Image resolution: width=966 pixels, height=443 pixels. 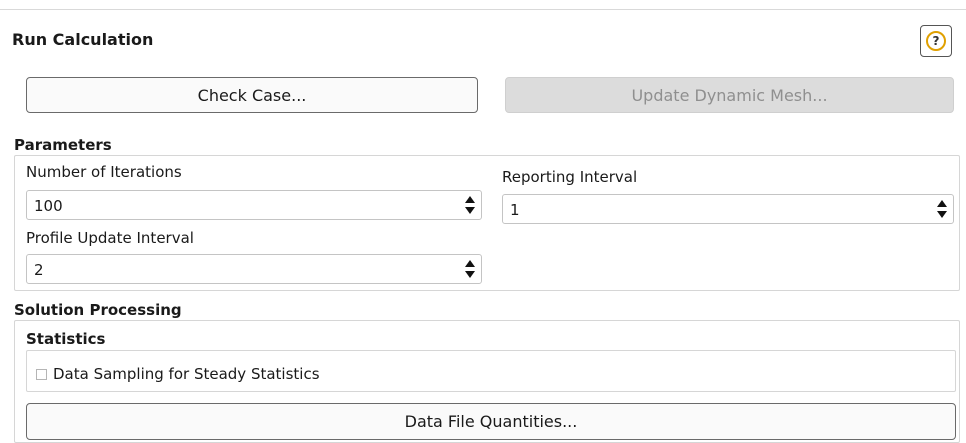 What do you see at coordinates (728, 209) in the screenshot?
I see `reporting-interval-spinner: 1` at bounding box center [728, 209].